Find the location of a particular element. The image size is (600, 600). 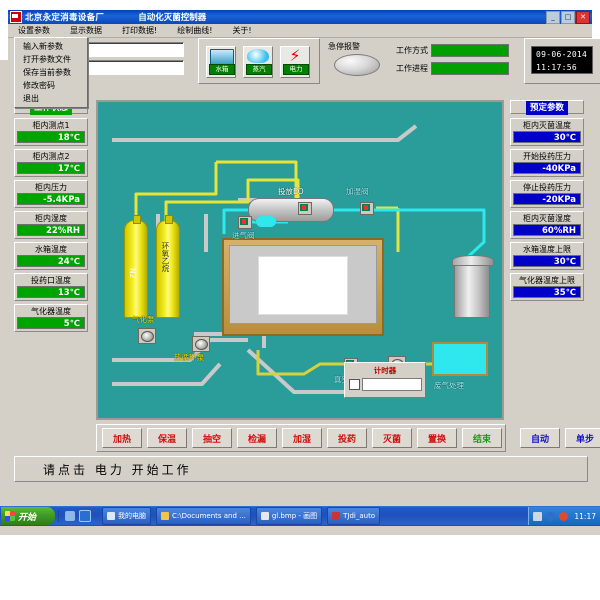

preset-sterilize-temp: 柜内灭菌温度 30℃ is located at coordinates (547, 132).